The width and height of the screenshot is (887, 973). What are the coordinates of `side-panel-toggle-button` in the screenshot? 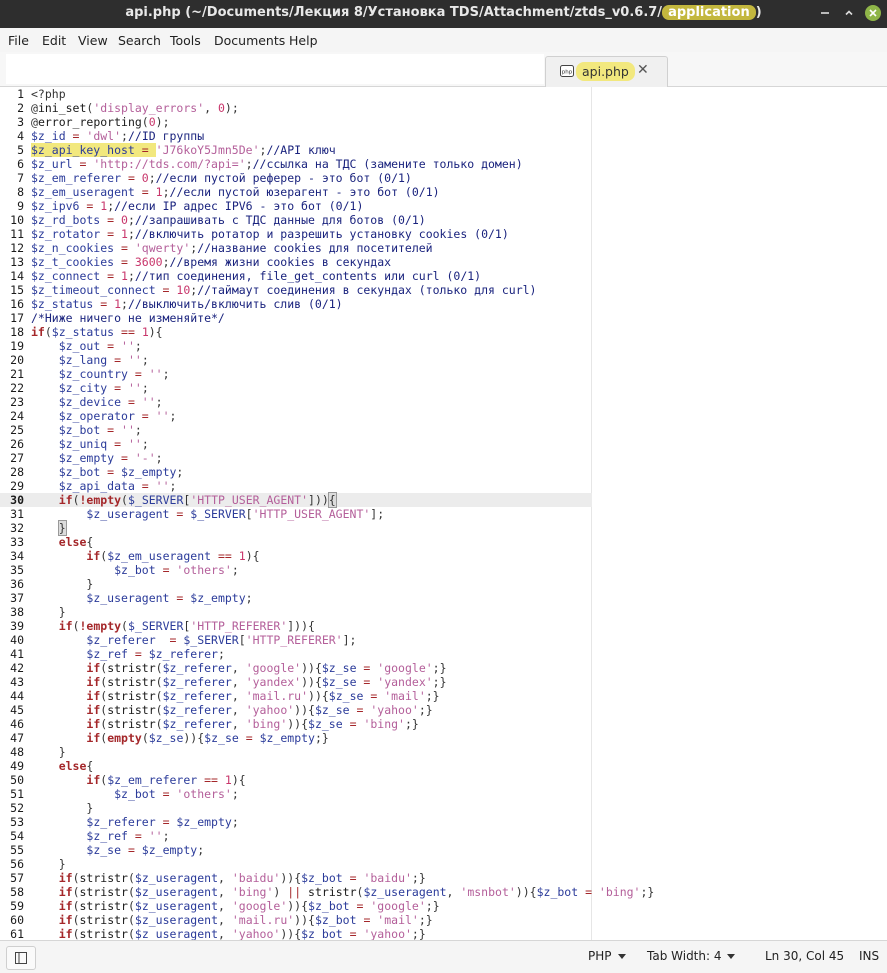 It's located at (21, 958).